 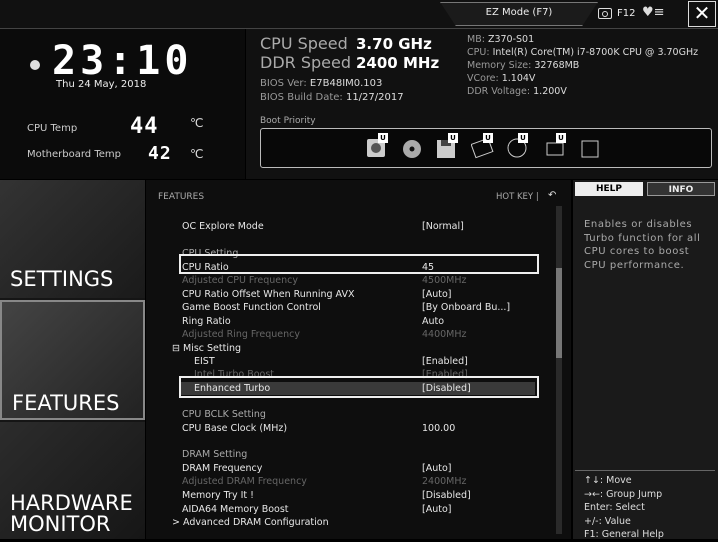 I want to click on highlight-enhanced-turbo, so click(x=359, y=387).